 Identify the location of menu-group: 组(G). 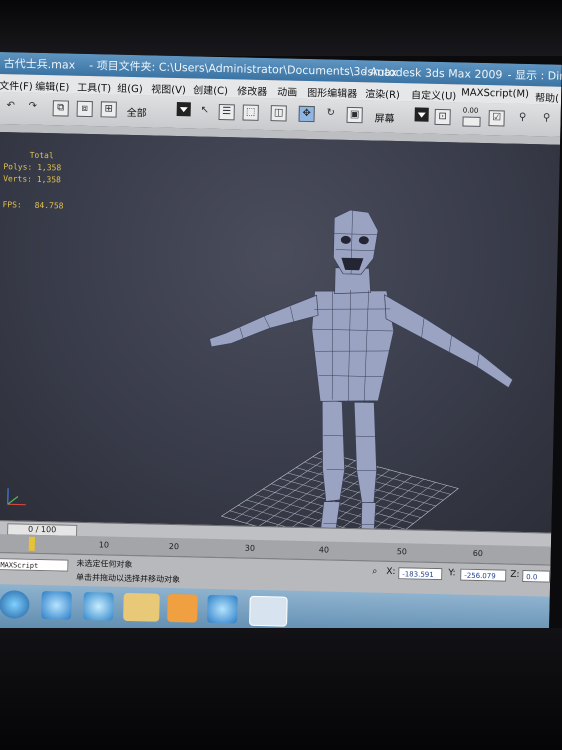
(130, 88).